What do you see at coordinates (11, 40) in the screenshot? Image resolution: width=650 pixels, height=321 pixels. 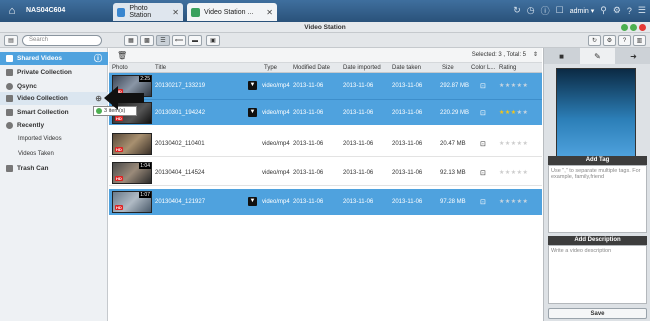 I see `sidebar-toggle-button: ▤` at bounding box center [11, 40].